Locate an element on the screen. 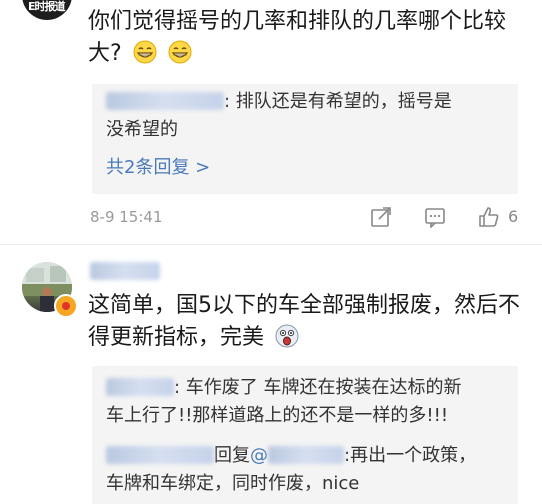 This screenshot has height=504, width=542. reply-text-cont: 没希望的 is located at coordinates (142, 129).